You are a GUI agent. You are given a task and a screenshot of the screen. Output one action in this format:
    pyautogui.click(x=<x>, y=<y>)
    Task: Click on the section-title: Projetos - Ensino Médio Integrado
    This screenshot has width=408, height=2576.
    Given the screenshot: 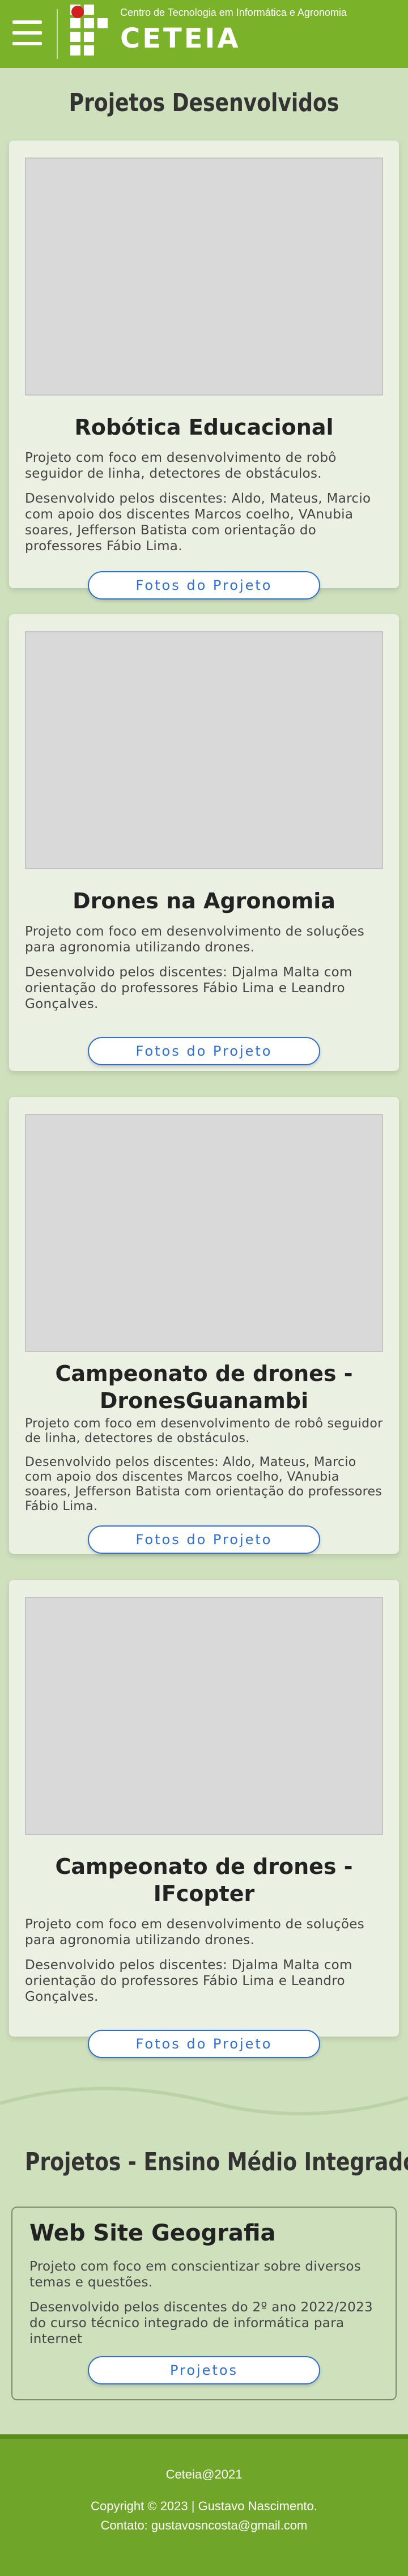 What is the action you would take?
    pyautogui.click(x=204, y=2158)
    